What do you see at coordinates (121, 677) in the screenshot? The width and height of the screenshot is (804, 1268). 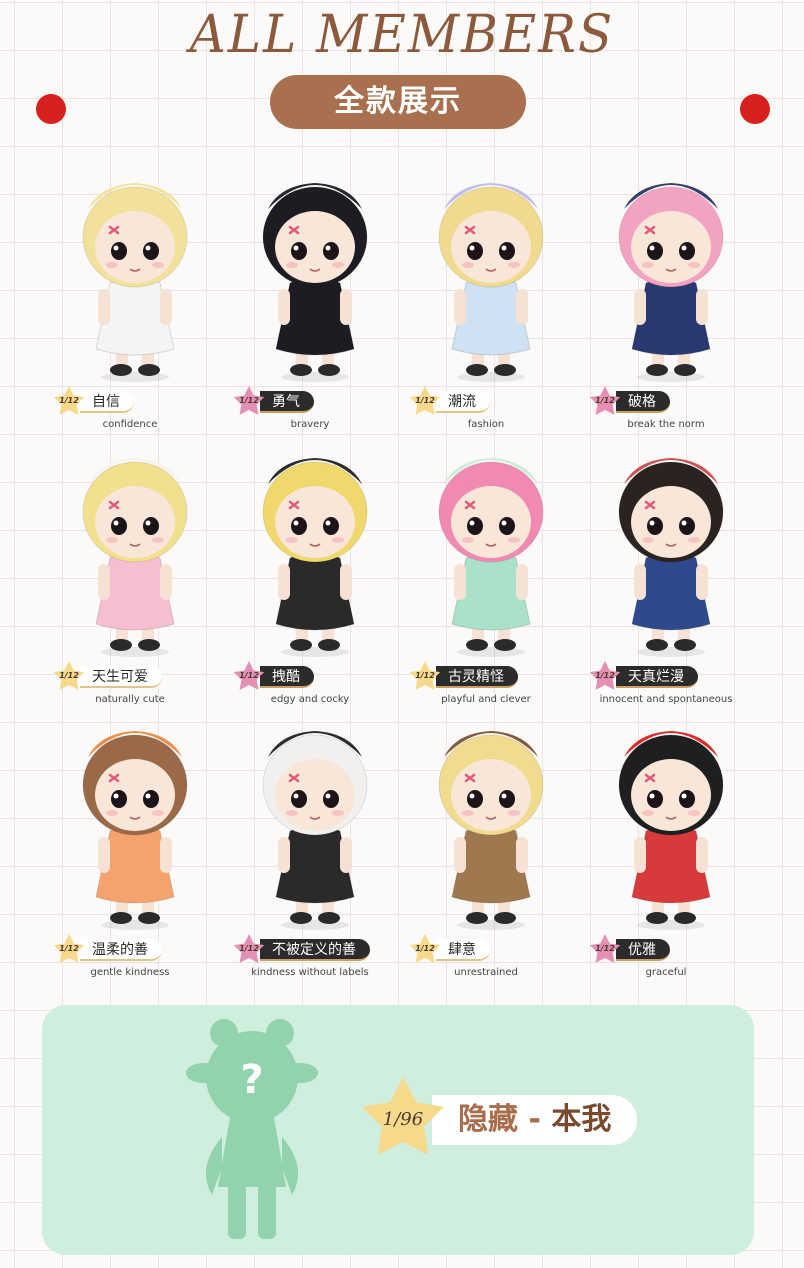 I see `member-name-cn: 天生可爱` at bounding box center [121, 677].